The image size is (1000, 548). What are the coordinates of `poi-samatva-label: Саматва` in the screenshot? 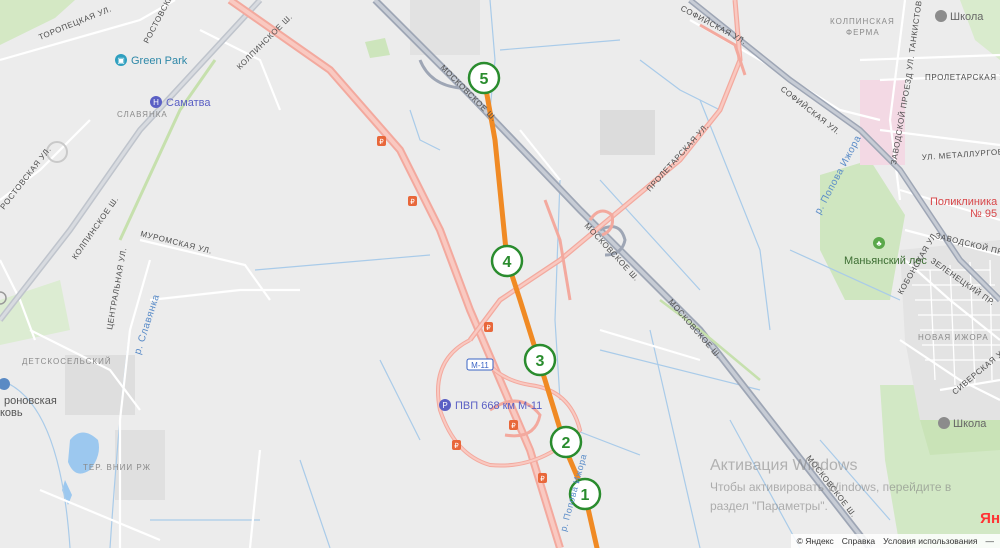 It's located at (188, 103).